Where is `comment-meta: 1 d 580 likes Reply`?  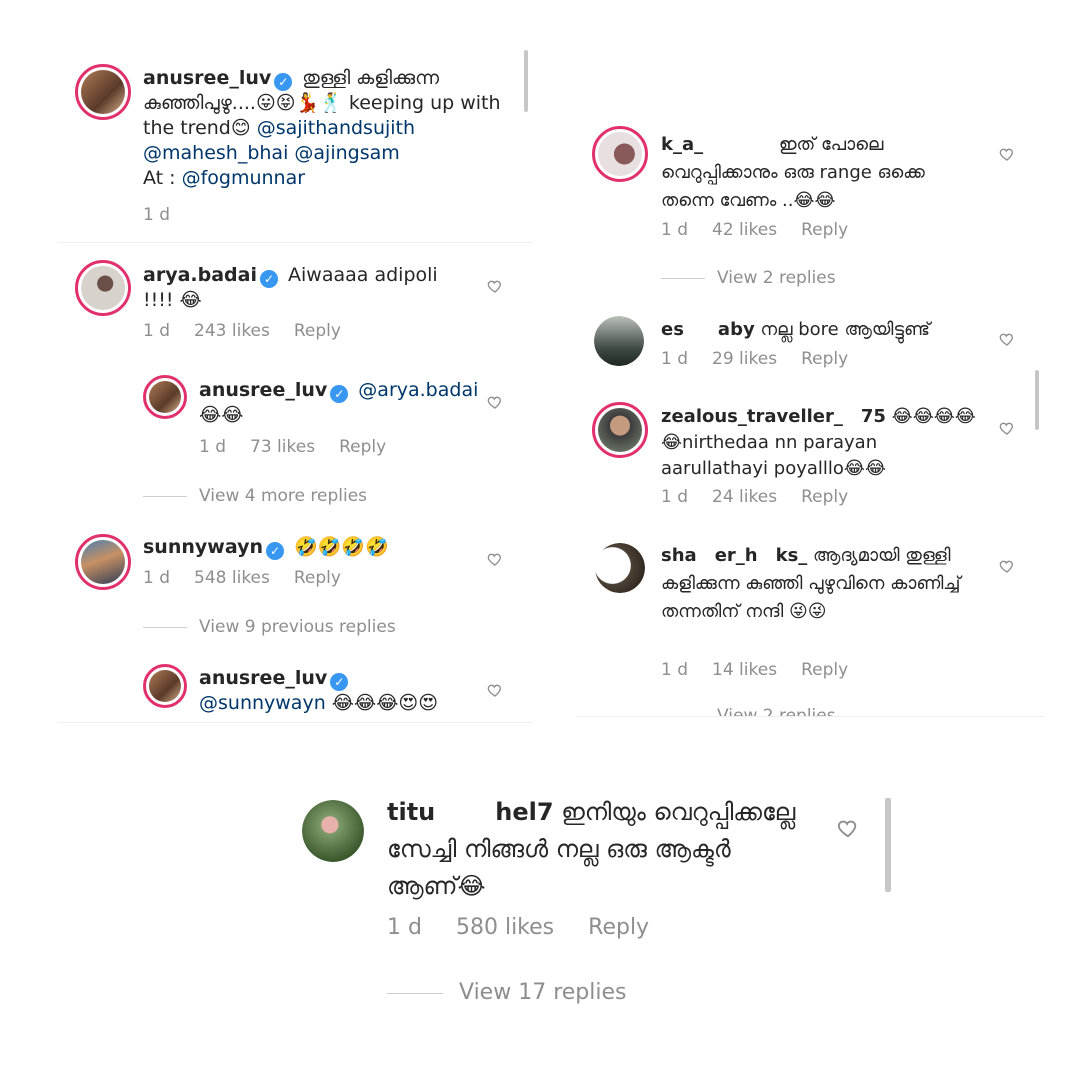 comment-meta: 1 d 580 likes Reply is located at coordinates (530, 927).